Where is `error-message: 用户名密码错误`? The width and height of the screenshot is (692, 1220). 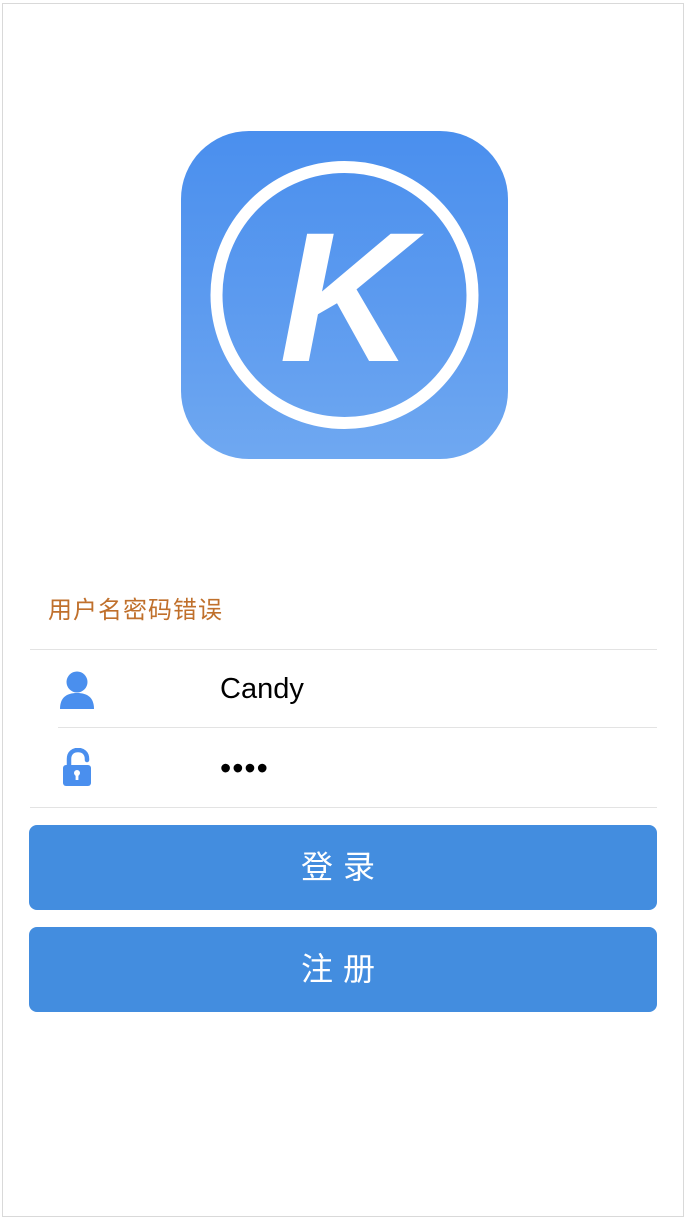
error-message: 用户名密码错误 is located at coordinates (135, 610).